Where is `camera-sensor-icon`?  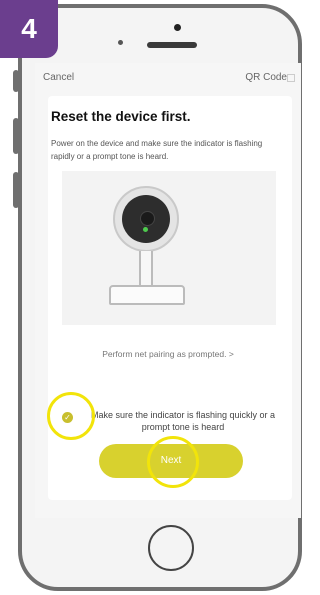
camera-sensor-icon is located at coordinates (147, 218).